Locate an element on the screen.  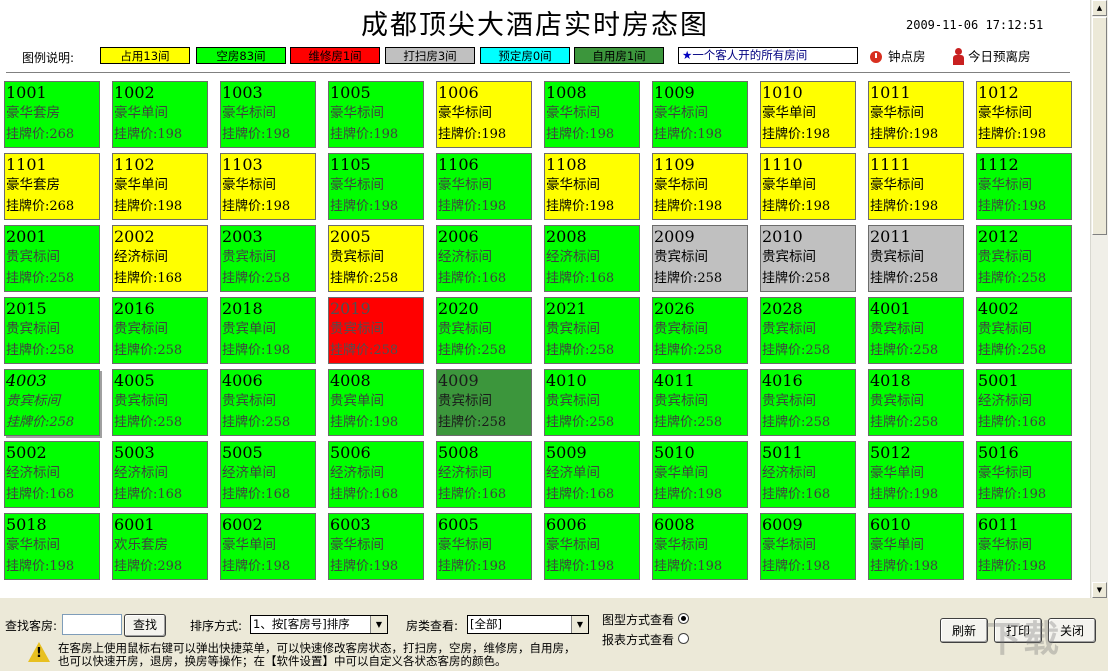
room-number: 2012 is located at coordinates (998, 236).